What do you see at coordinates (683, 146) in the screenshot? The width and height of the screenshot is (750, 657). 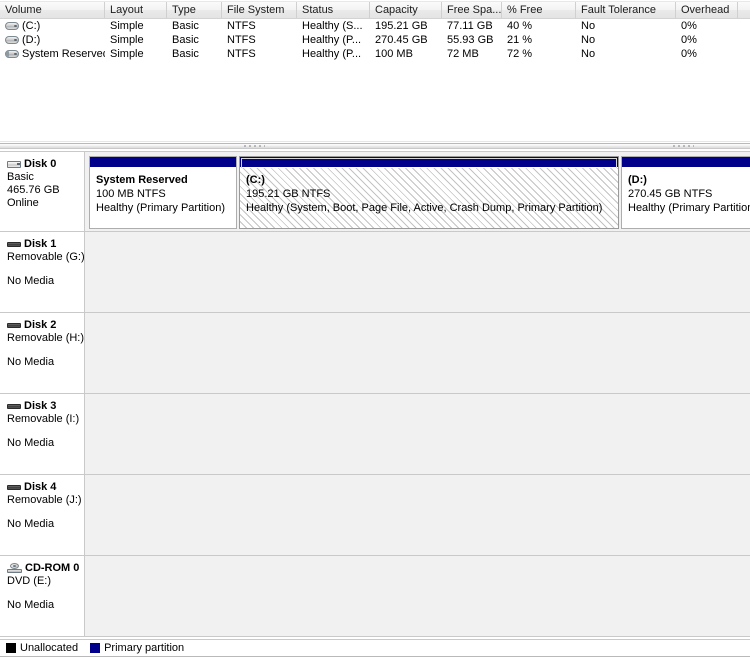 I see `splitter-grip-right` at bounding box center [683, 146].